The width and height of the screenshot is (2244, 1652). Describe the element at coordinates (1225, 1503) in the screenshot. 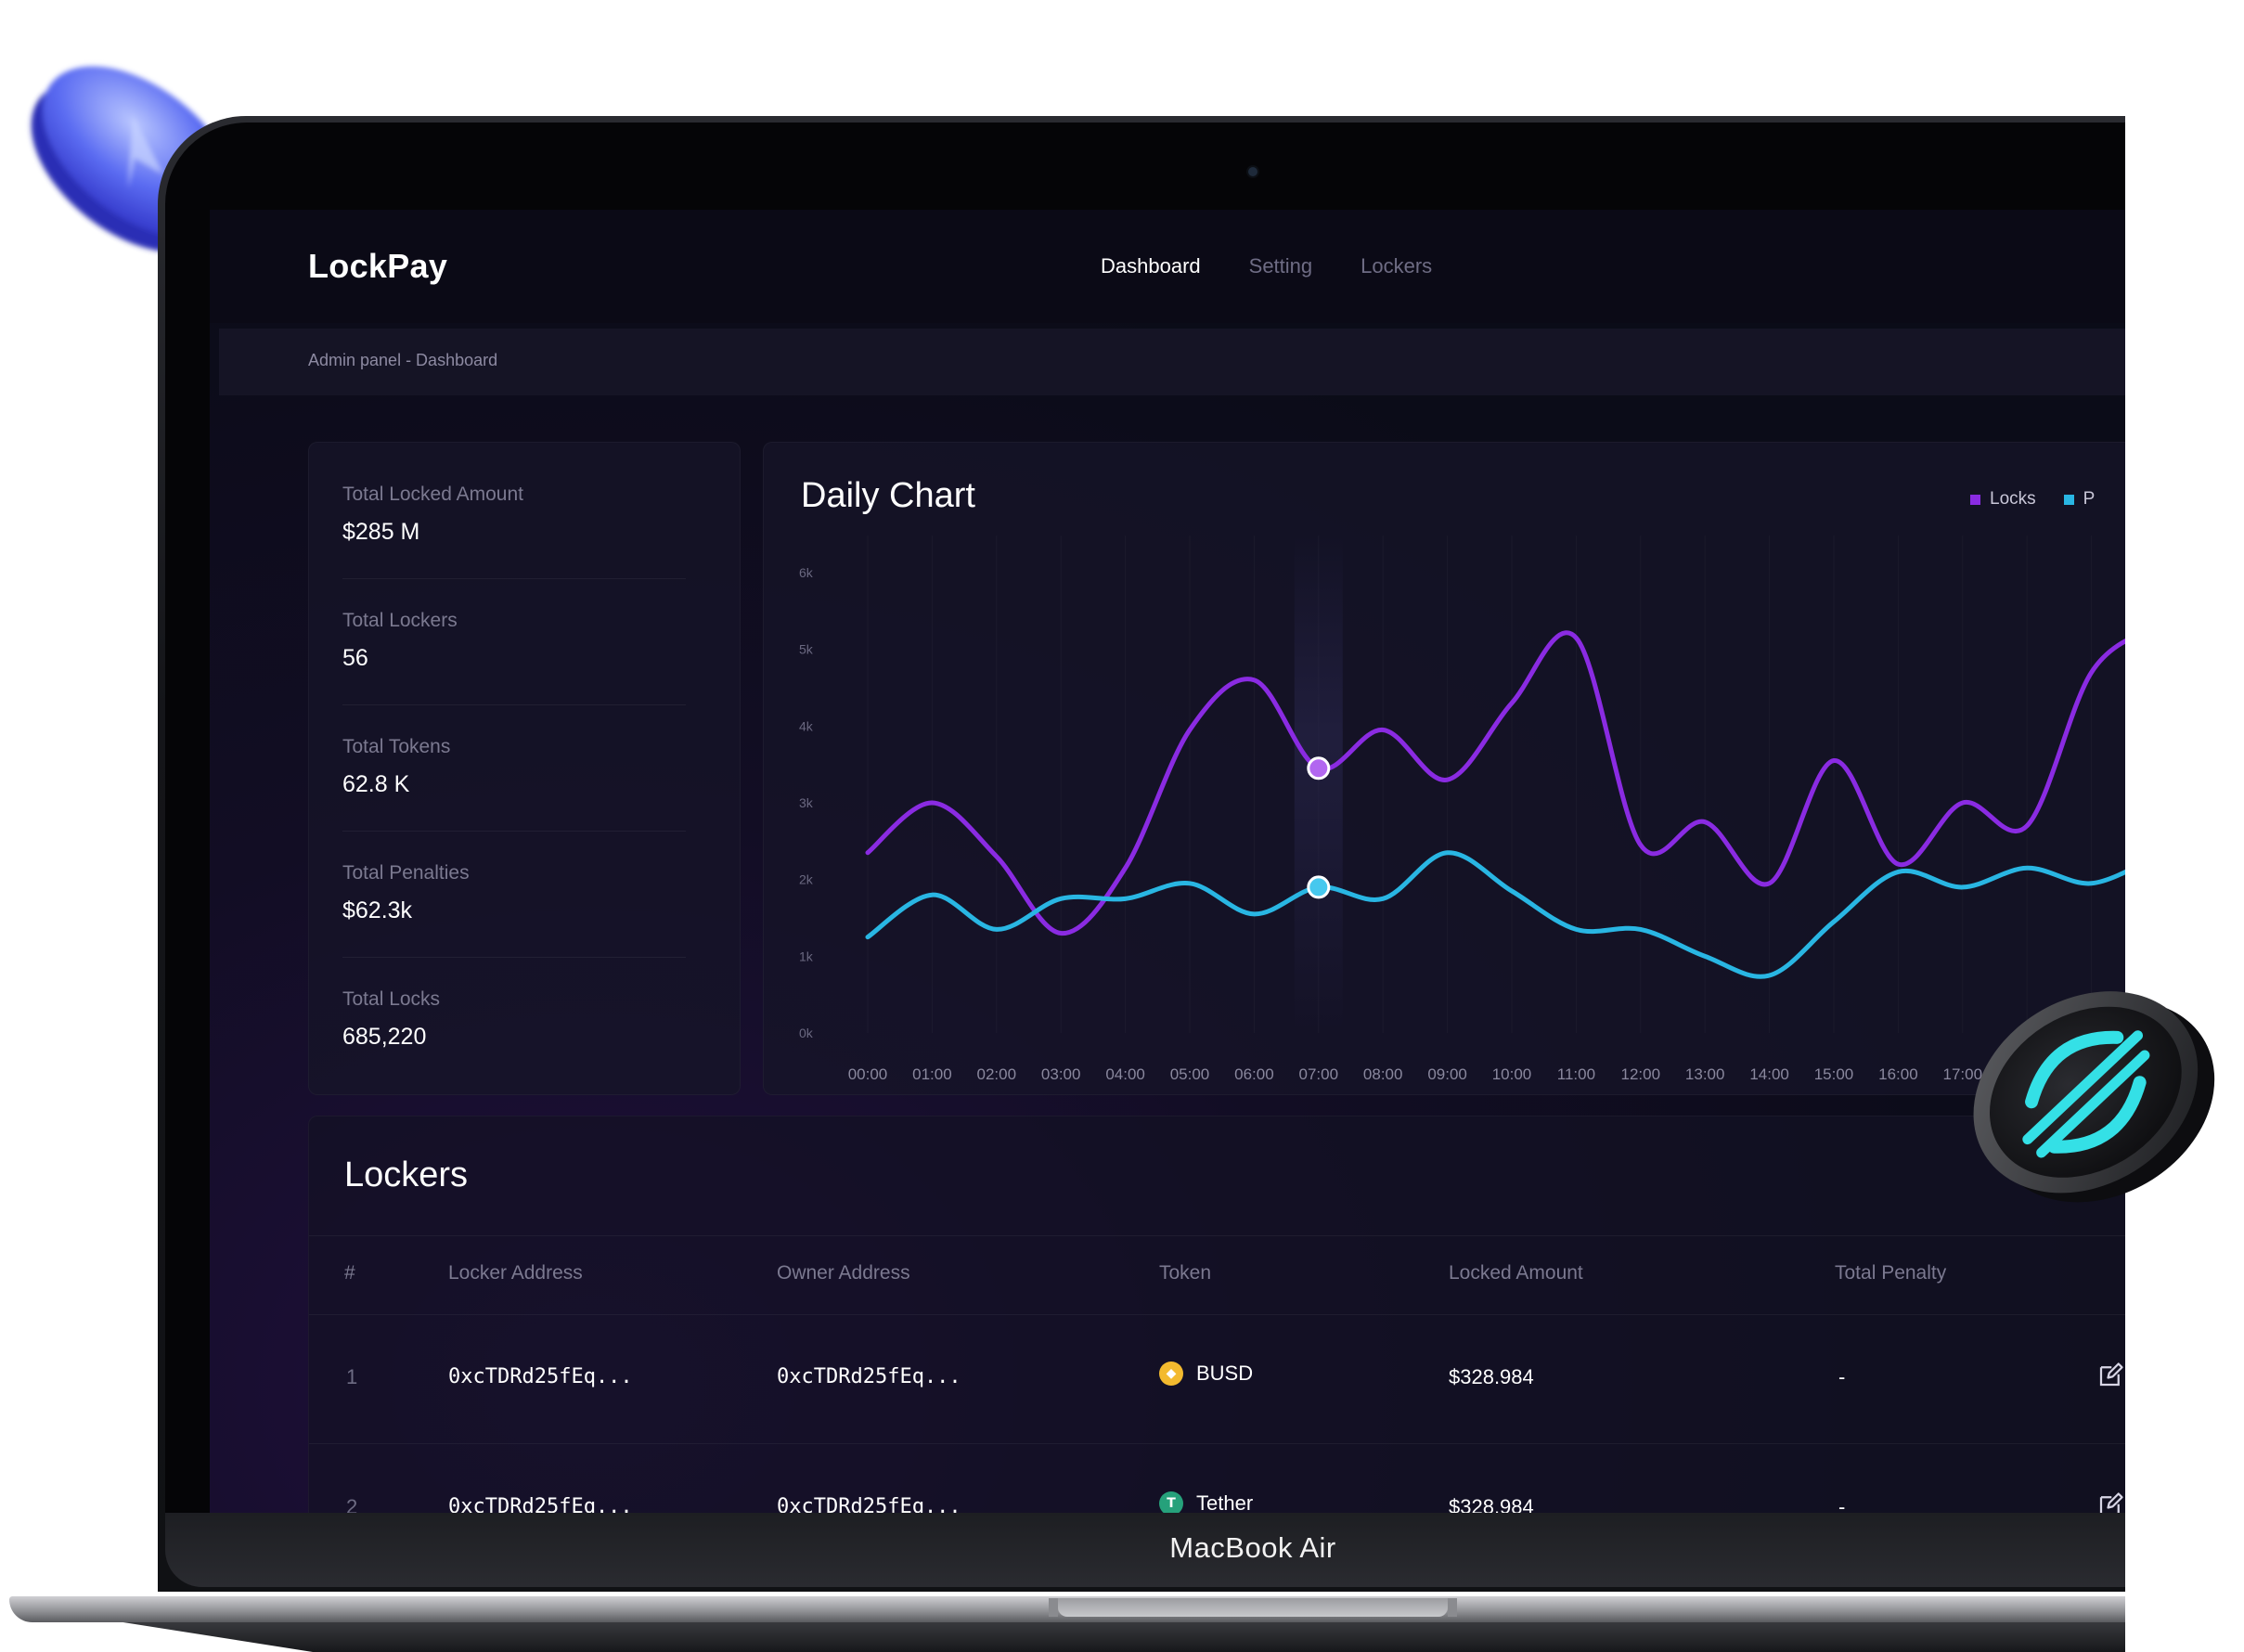

I see `token-name: Tether` at that location.